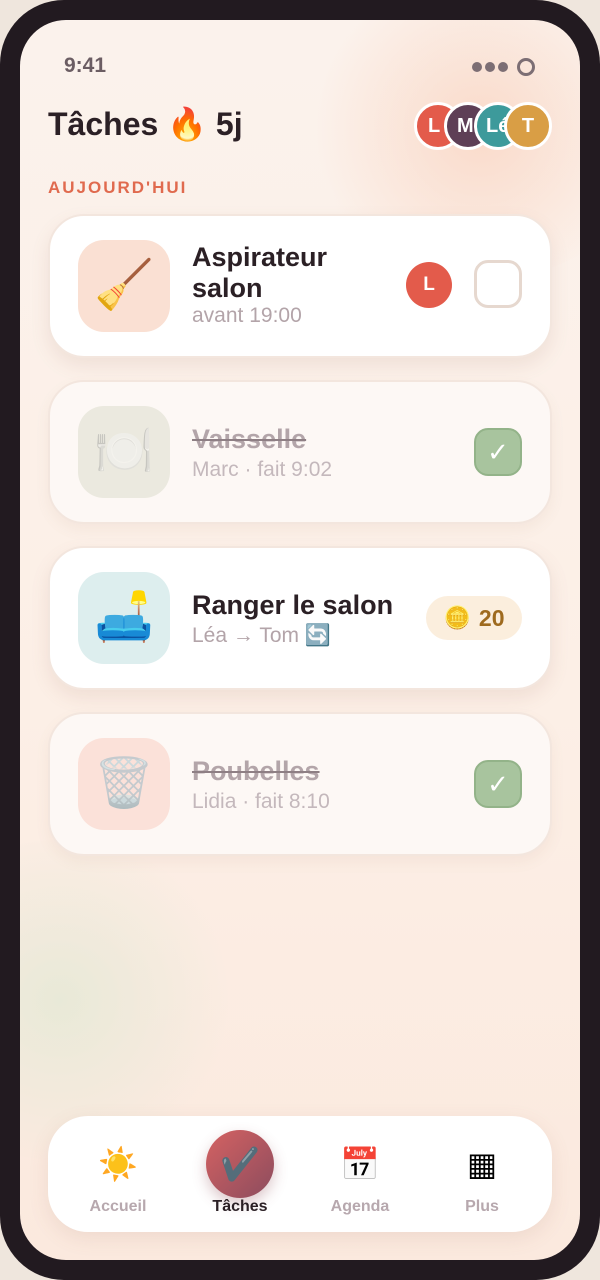  Describe the element at coordinates (145, 124) in the screenshot. I see `page-title: Tâches 🔥 5j` at that location.